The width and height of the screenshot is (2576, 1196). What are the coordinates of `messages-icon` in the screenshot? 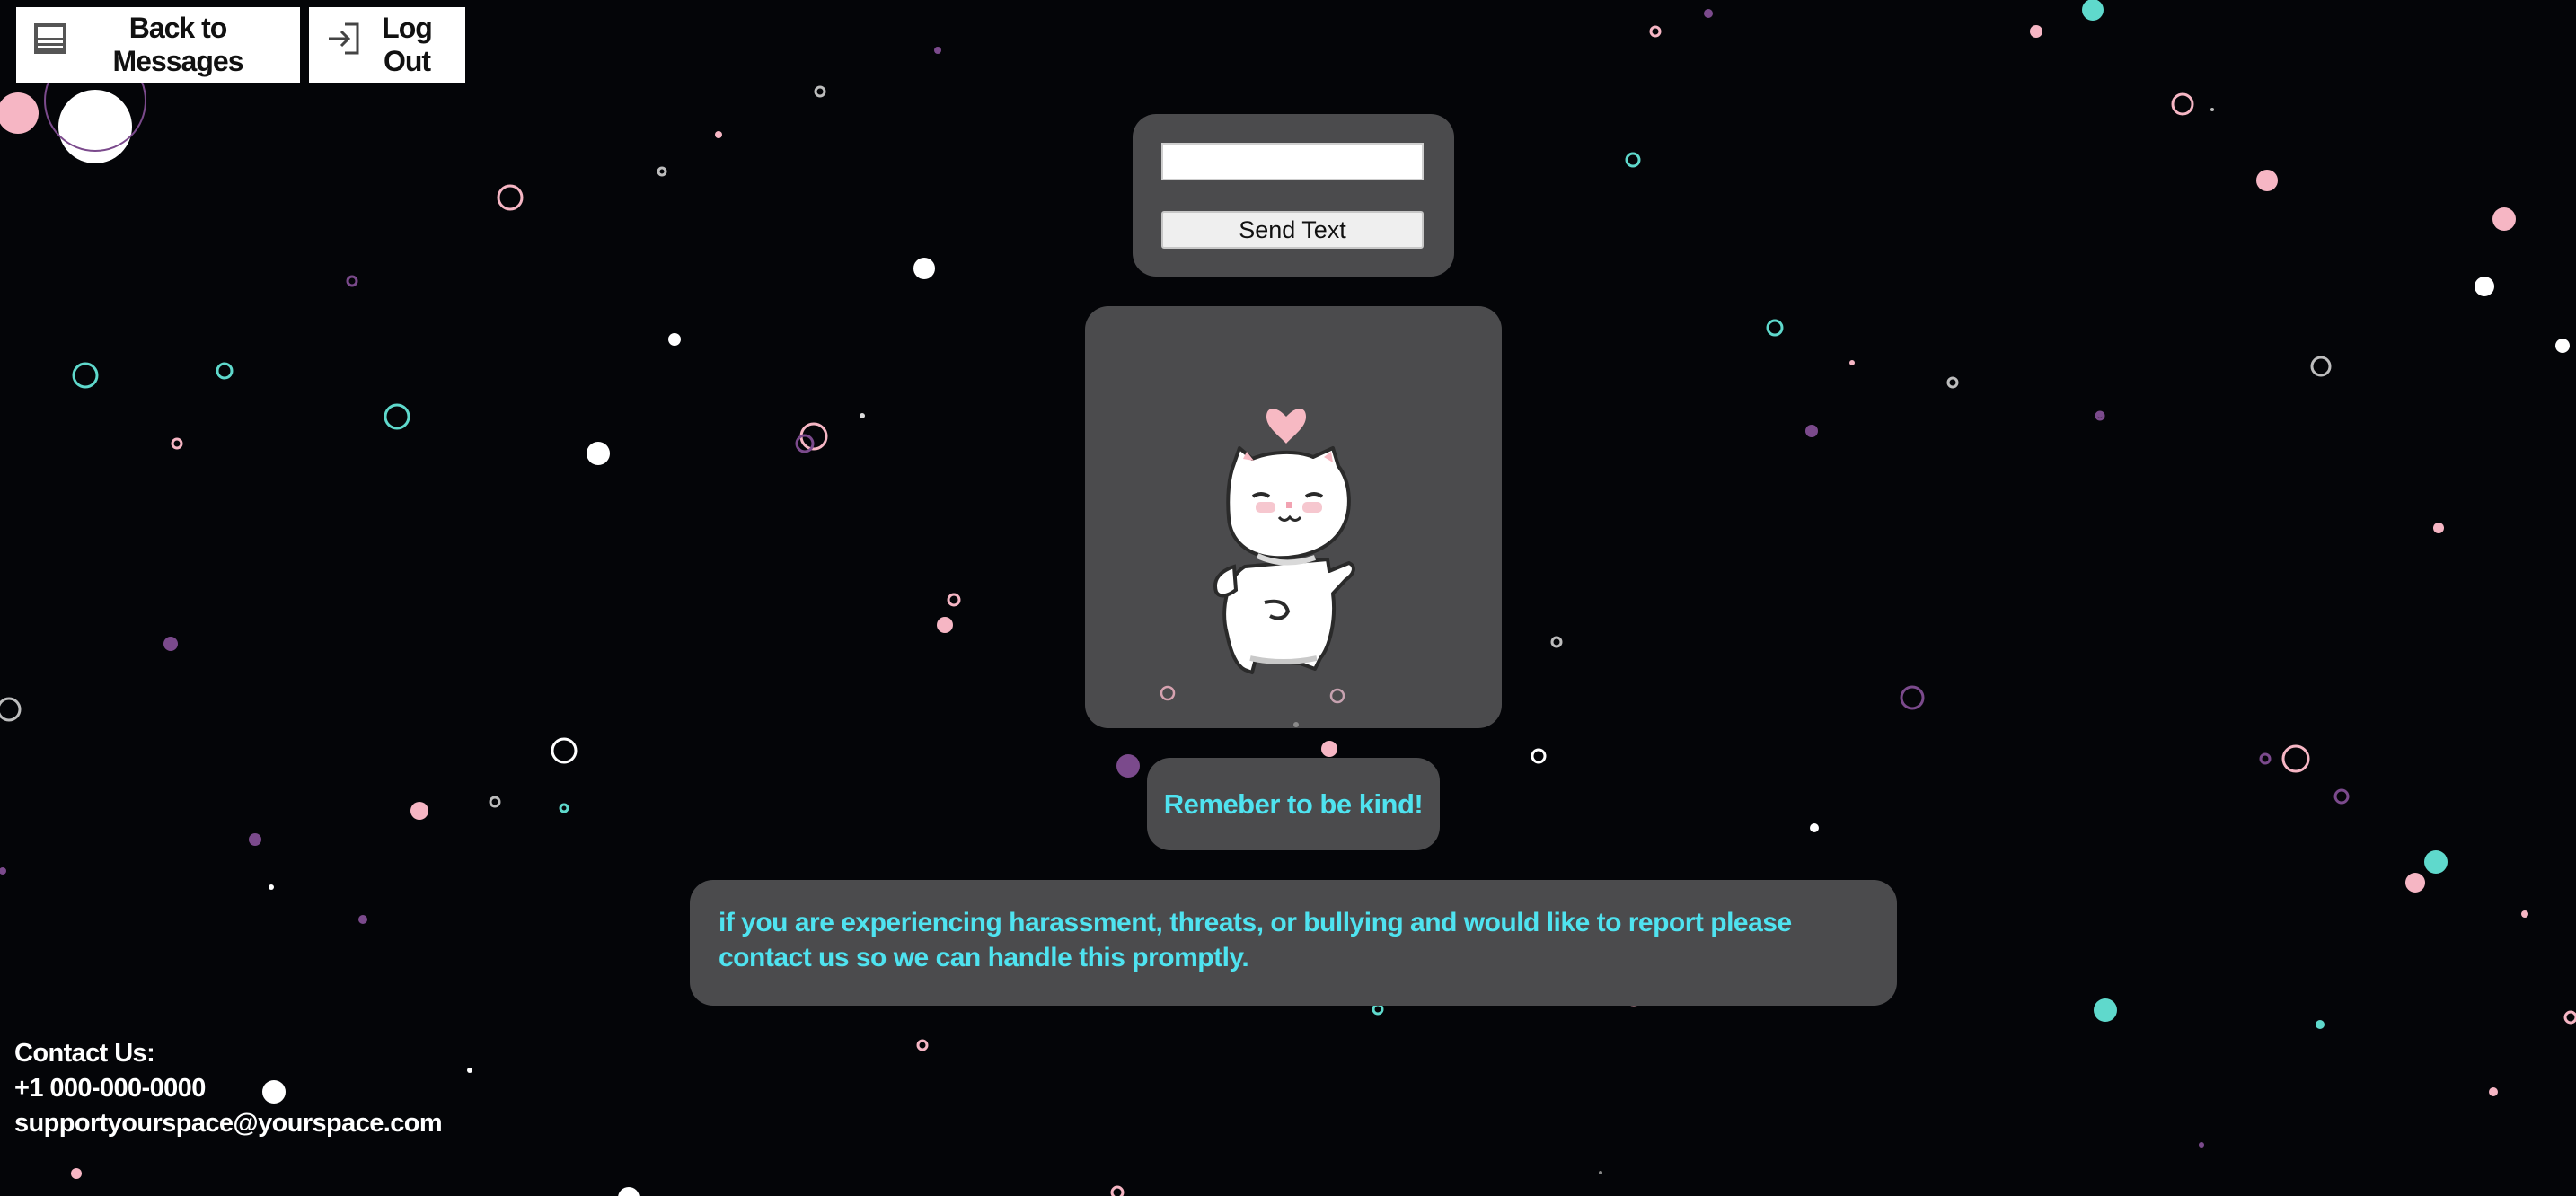 It's located at (50, 39).